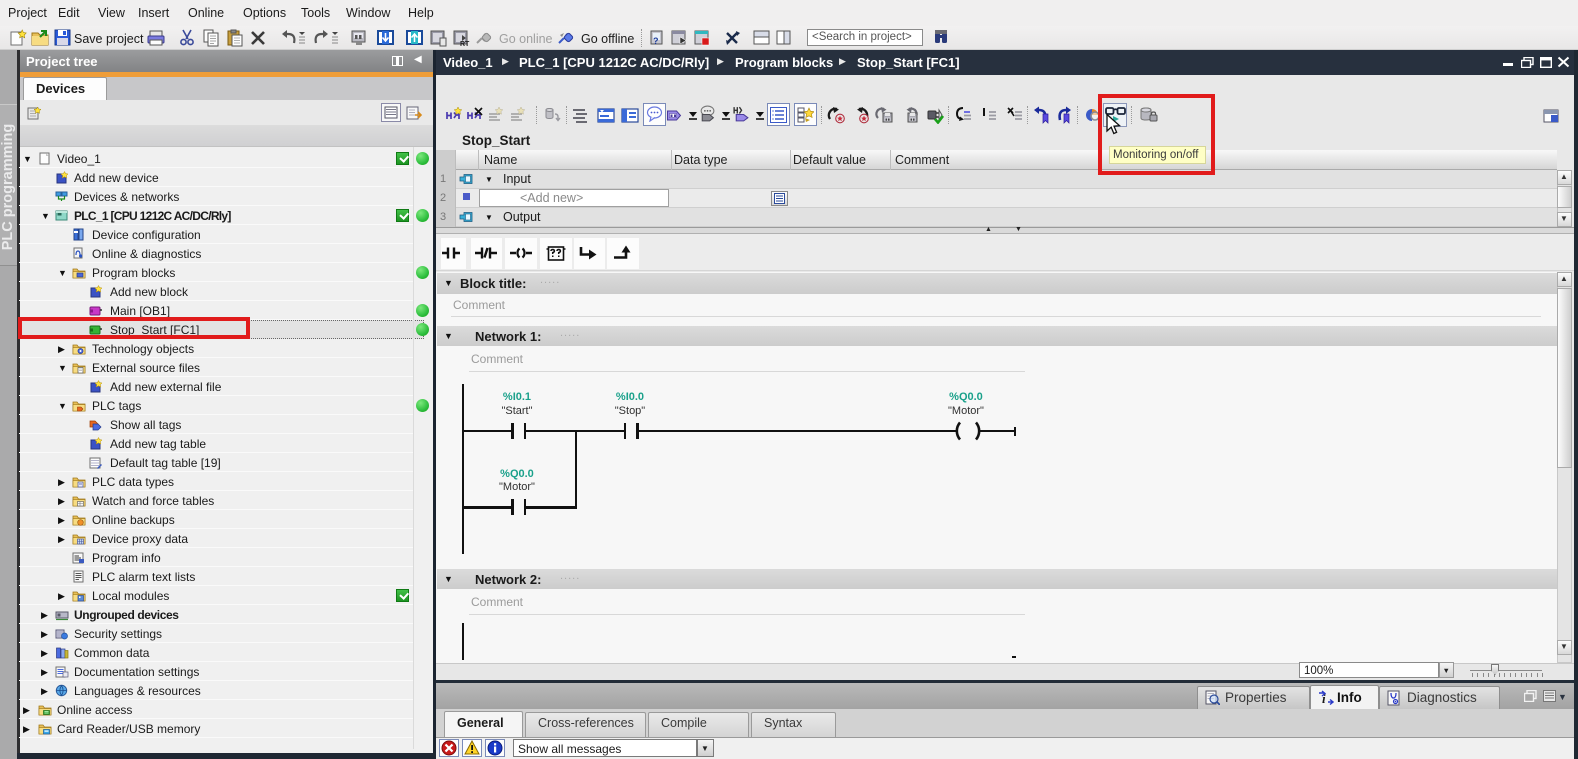 The width and height of the screenshot is (1578, 759). What do you see at coordinates (465, 44) in the screenshot?
I see `svg-text: RT` at bounding box center [465, 44].